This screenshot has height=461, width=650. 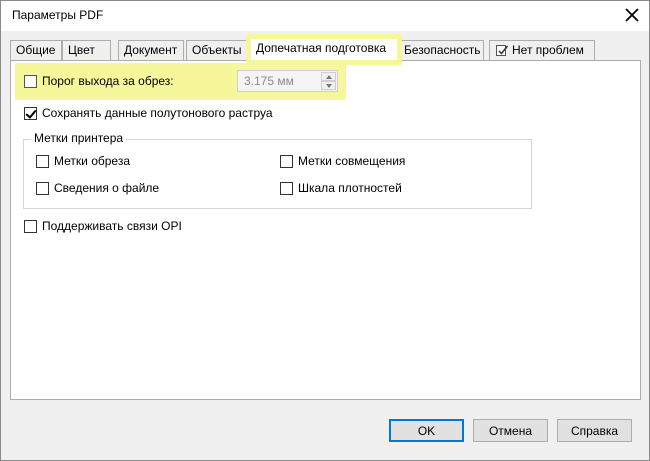 I want to click on tab-no-problems-label: Нет проблем, so click(x=548, y=50).